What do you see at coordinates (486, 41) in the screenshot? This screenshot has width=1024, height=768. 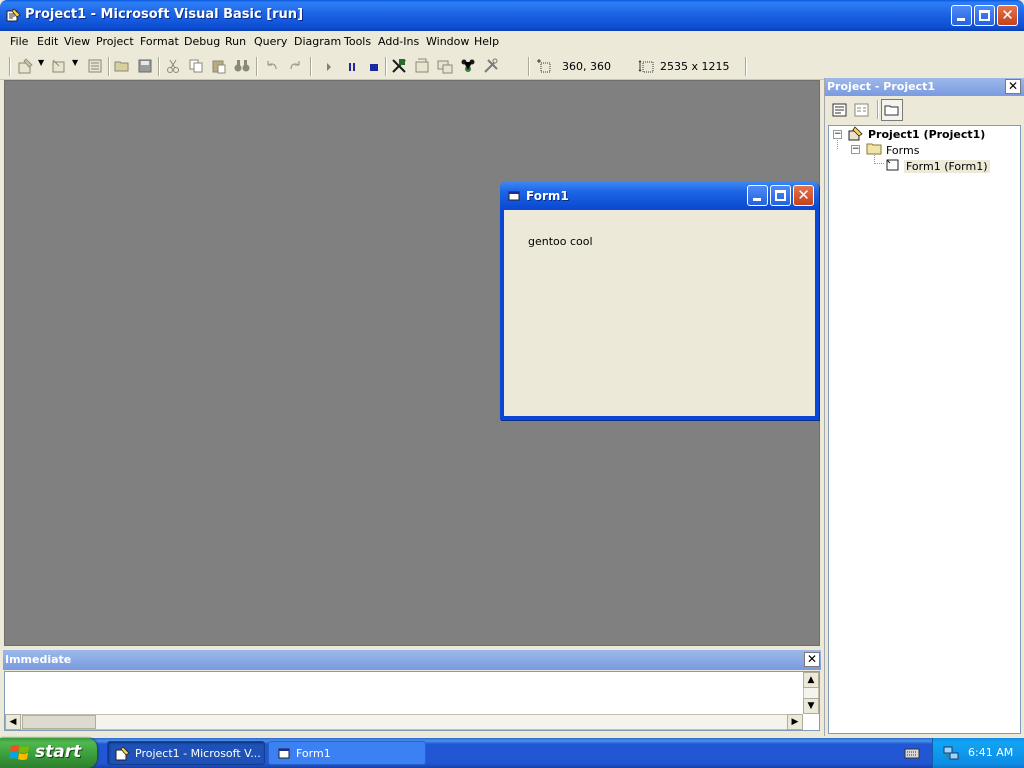 I see `menu-help: Help` at bounding box center [486, 41].